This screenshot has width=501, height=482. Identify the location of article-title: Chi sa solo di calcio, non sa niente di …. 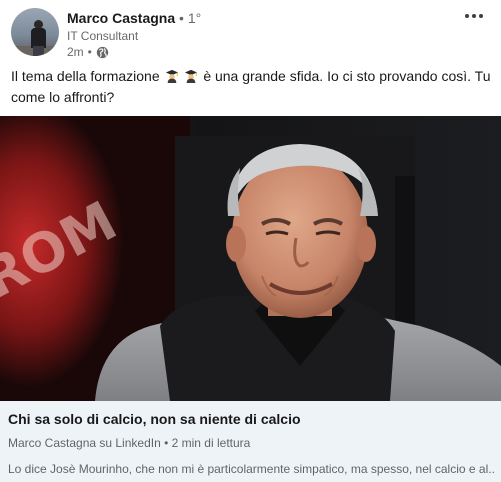
(154, 419).